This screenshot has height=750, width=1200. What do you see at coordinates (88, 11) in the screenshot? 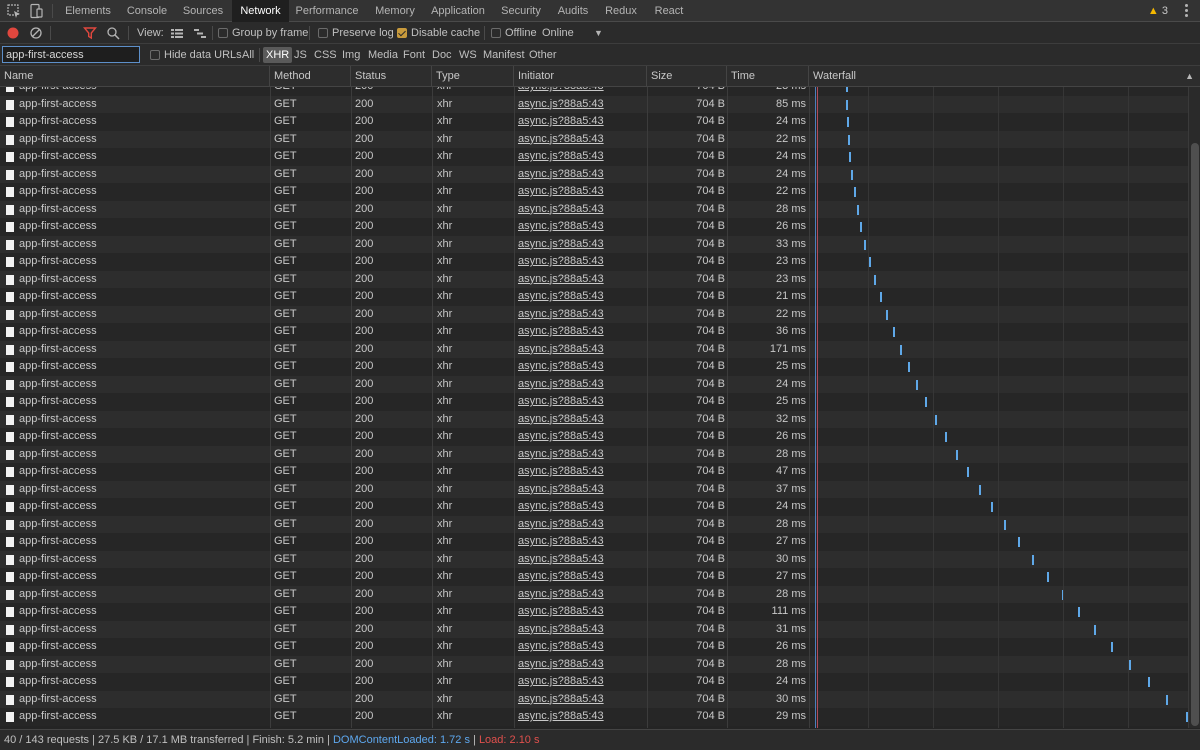
I see `tab-elements: Elements` at bounding box center [88, 11].